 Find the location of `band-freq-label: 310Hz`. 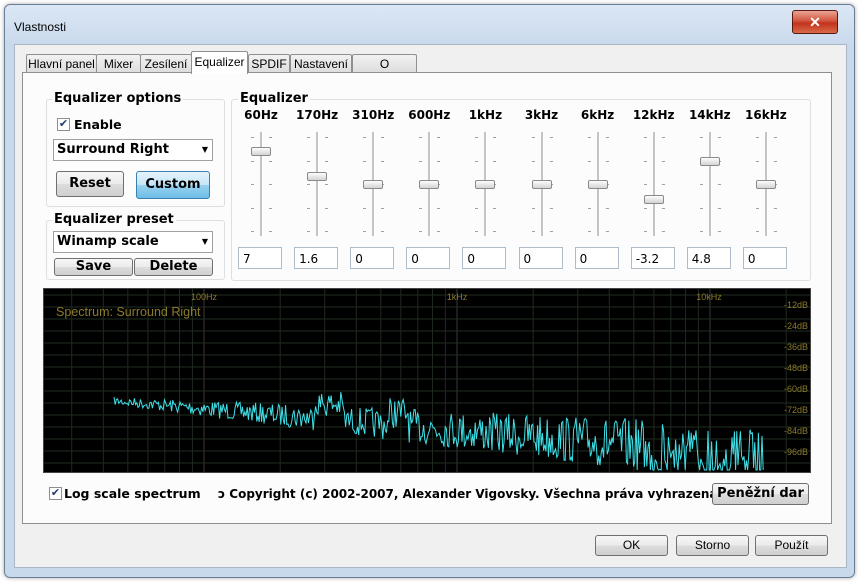

band-freq-label: 310Hz is located at coordinates (373, 115).